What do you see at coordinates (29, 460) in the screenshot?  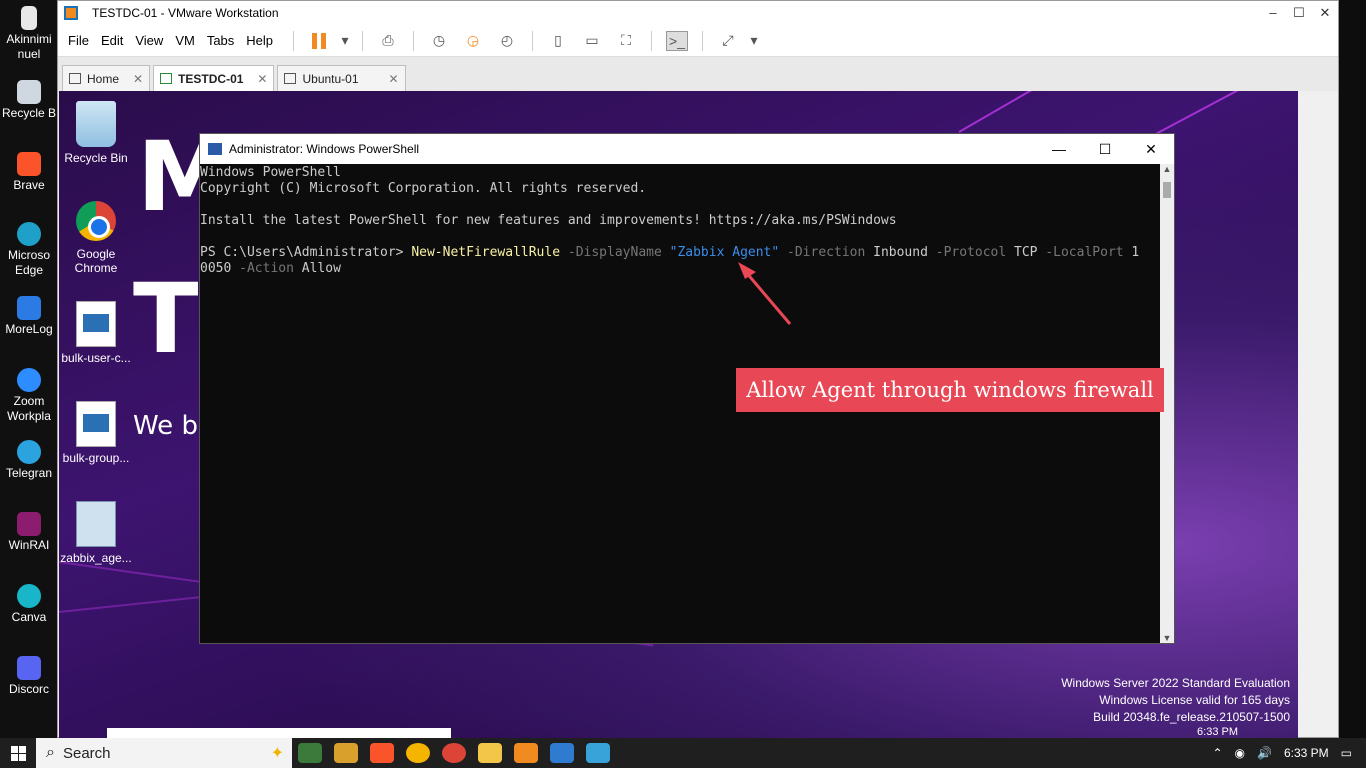 I see `host-icon-telegram: Telegran` at bounding box center [29, 460].